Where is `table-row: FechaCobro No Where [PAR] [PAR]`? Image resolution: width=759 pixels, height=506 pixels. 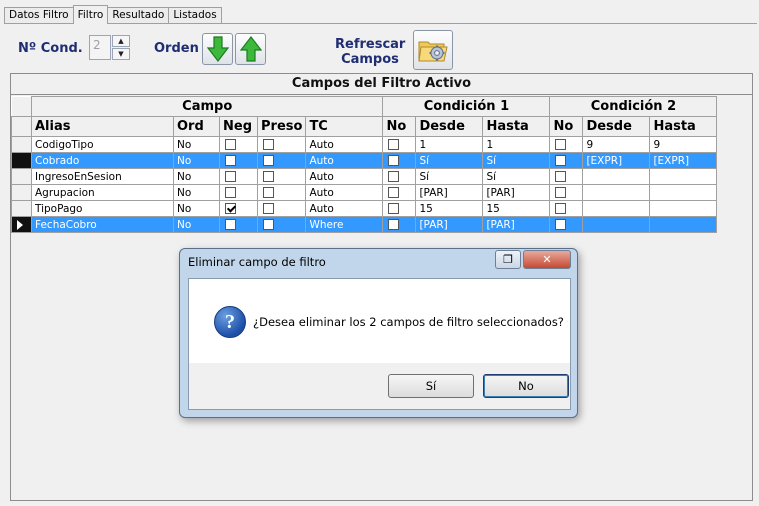
table-row: FechaCobro No Where [PAR] [PAR] is located at coordinates (364, 224).